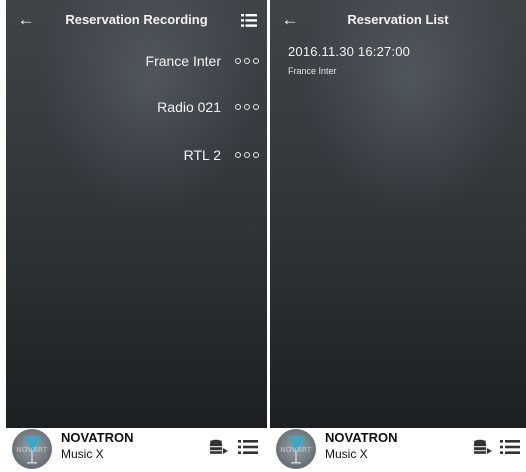 This screenshot has width=526, height=472. I want to click on reservation-item: 2016.11.30 16:27:00 France Inter, so click(349, 60).